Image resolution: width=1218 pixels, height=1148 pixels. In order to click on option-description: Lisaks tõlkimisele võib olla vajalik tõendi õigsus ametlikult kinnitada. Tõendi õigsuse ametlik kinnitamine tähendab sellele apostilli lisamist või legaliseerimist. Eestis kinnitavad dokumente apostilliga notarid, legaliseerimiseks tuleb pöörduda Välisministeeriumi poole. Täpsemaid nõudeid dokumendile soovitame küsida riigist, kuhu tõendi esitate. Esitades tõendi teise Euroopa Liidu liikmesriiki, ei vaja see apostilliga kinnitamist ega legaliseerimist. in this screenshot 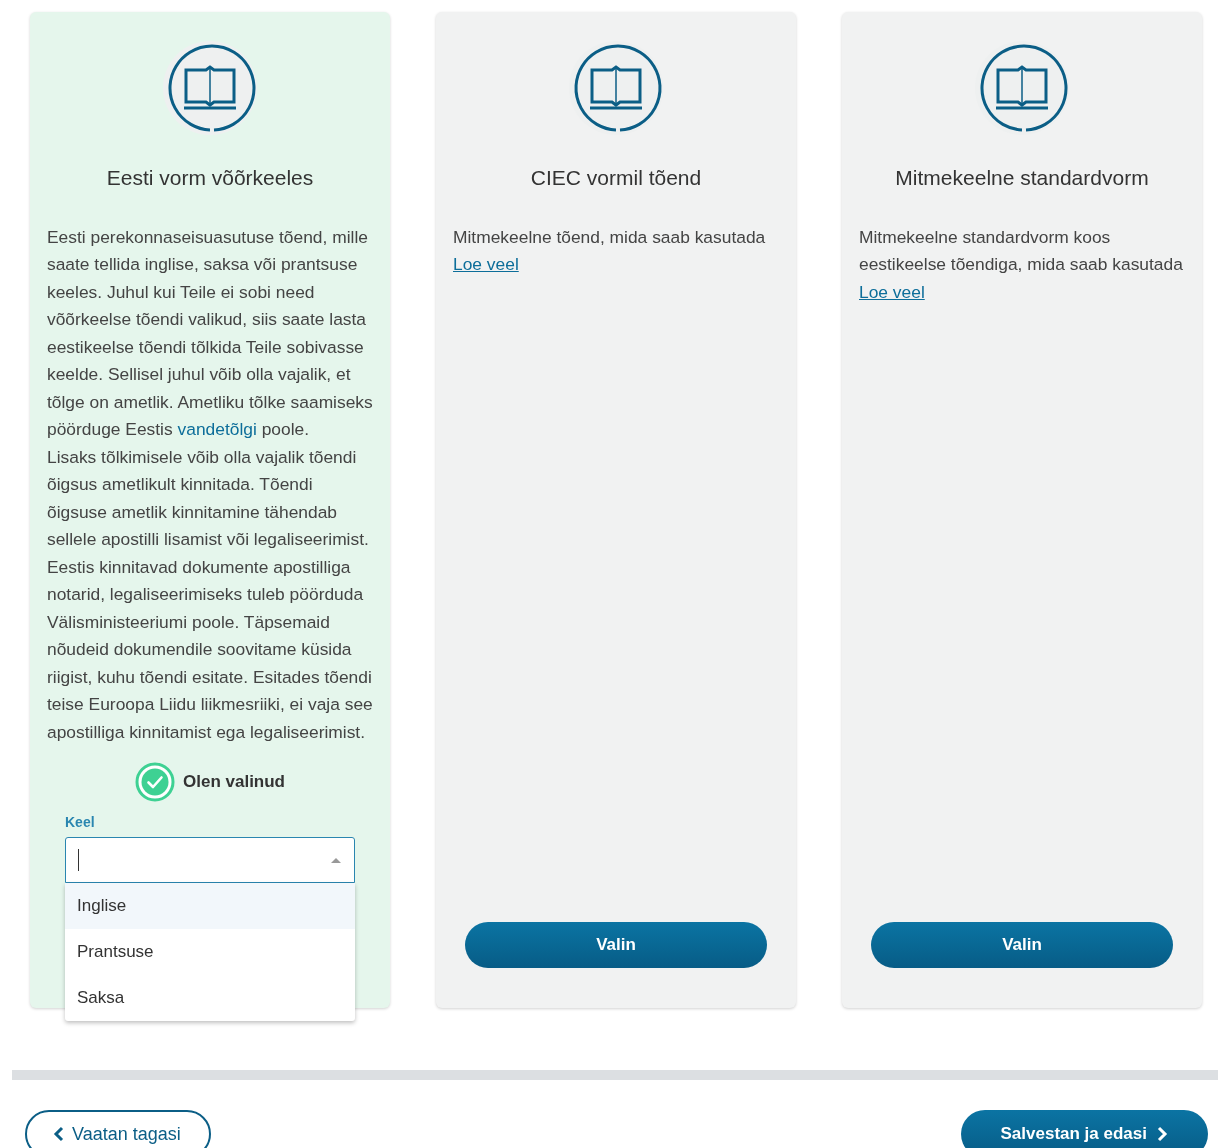, I will do `click(210, 594)`.